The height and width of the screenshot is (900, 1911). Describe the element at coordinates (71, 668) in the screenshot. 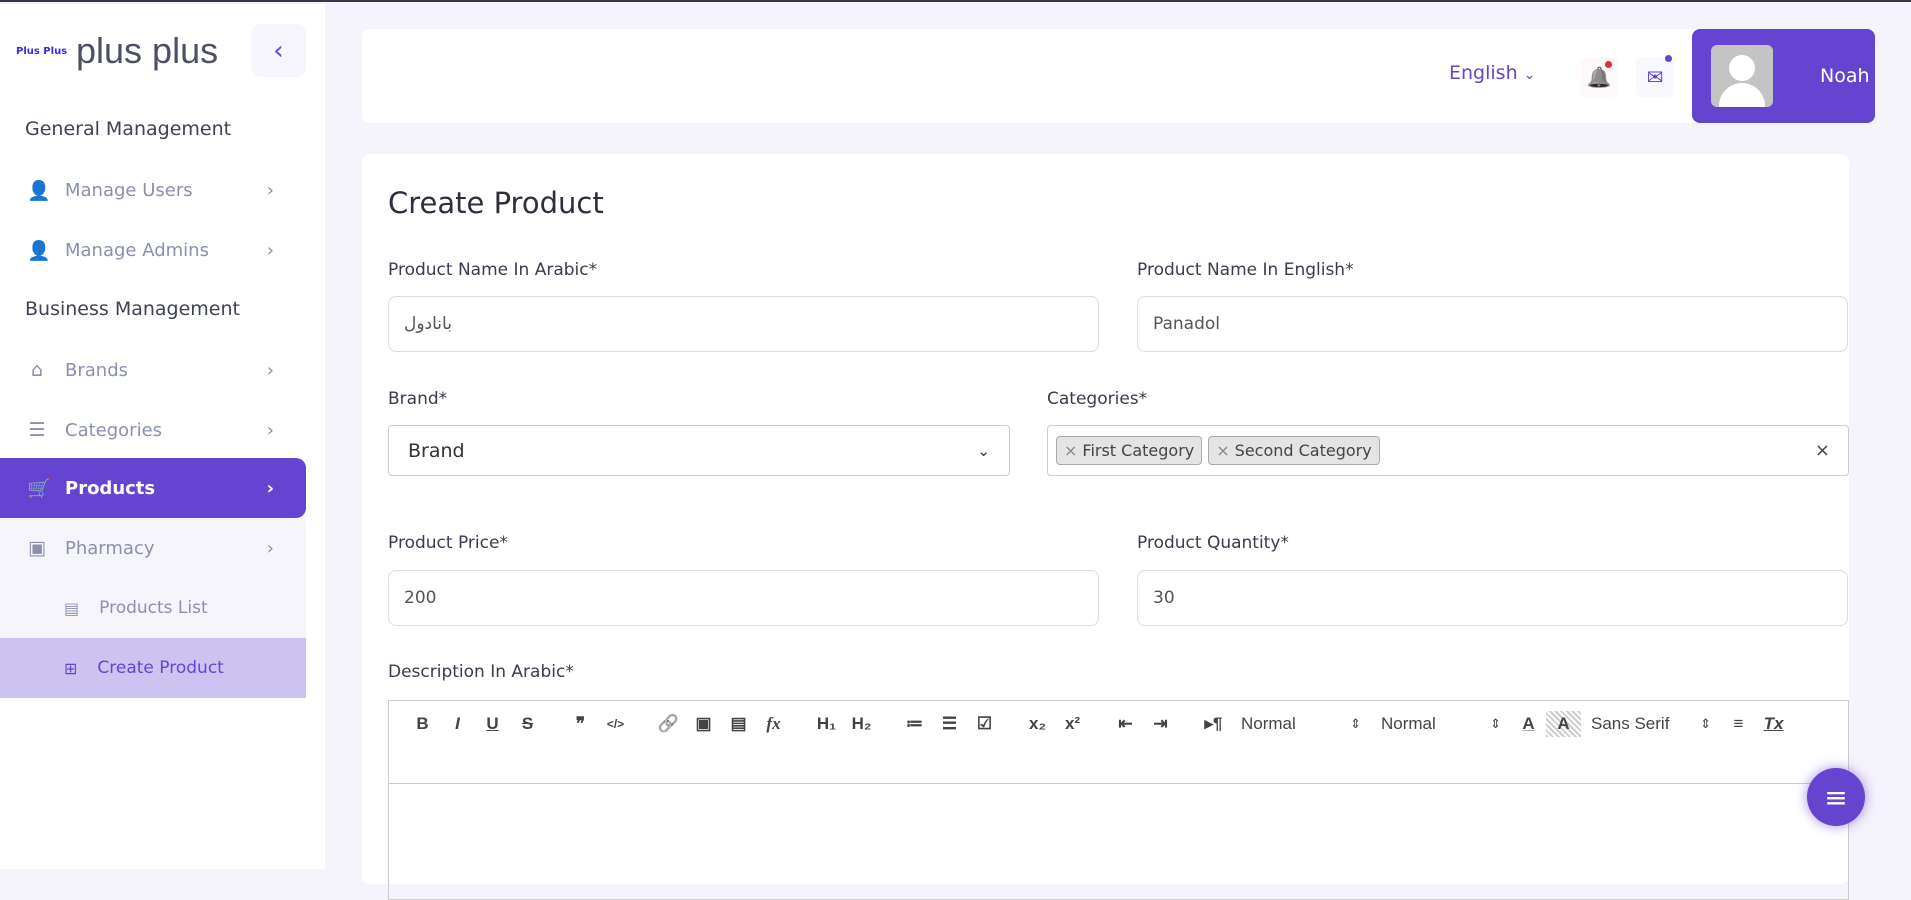

I see `plus-square-icon: ⊞` at that location.